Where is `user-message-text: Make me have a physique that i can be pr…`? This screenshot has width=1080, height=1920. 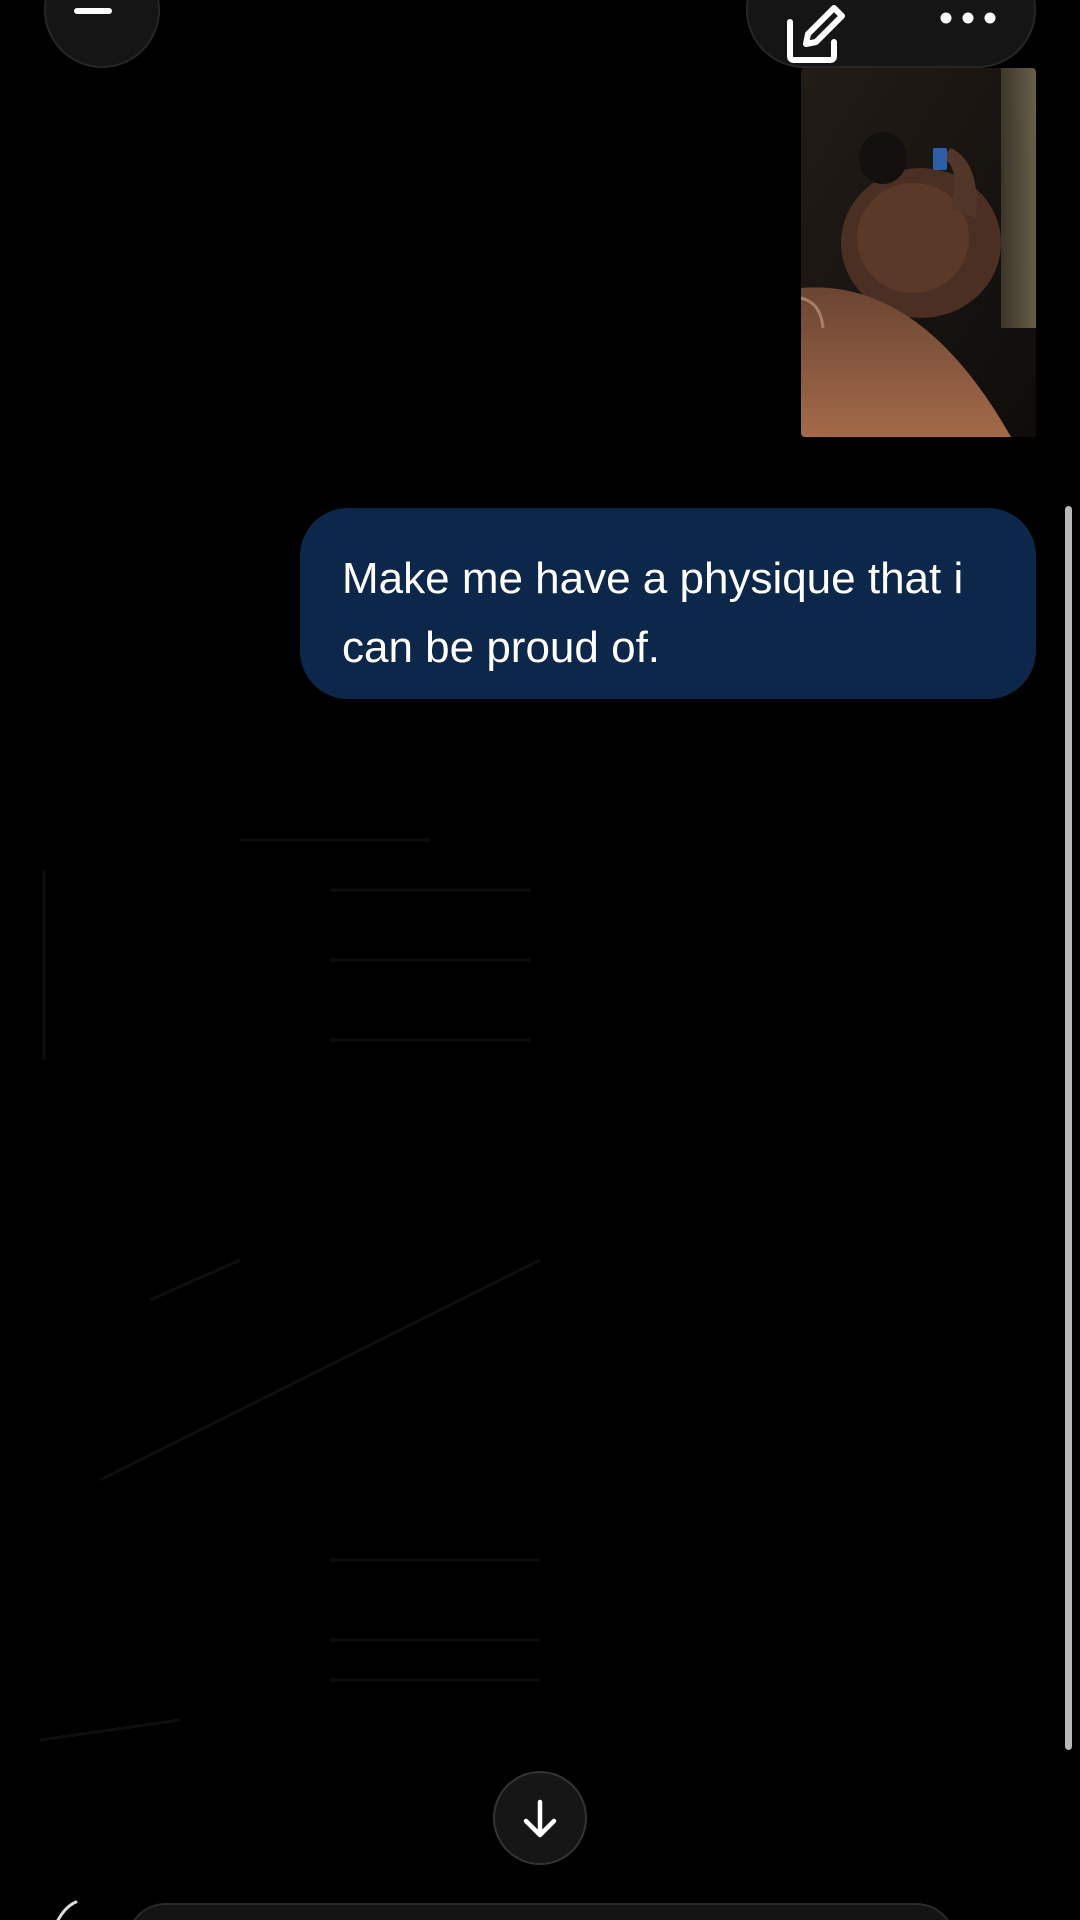 user-message-text: Make me have a physique that i can be pr… is located at coordinates (653, 613).